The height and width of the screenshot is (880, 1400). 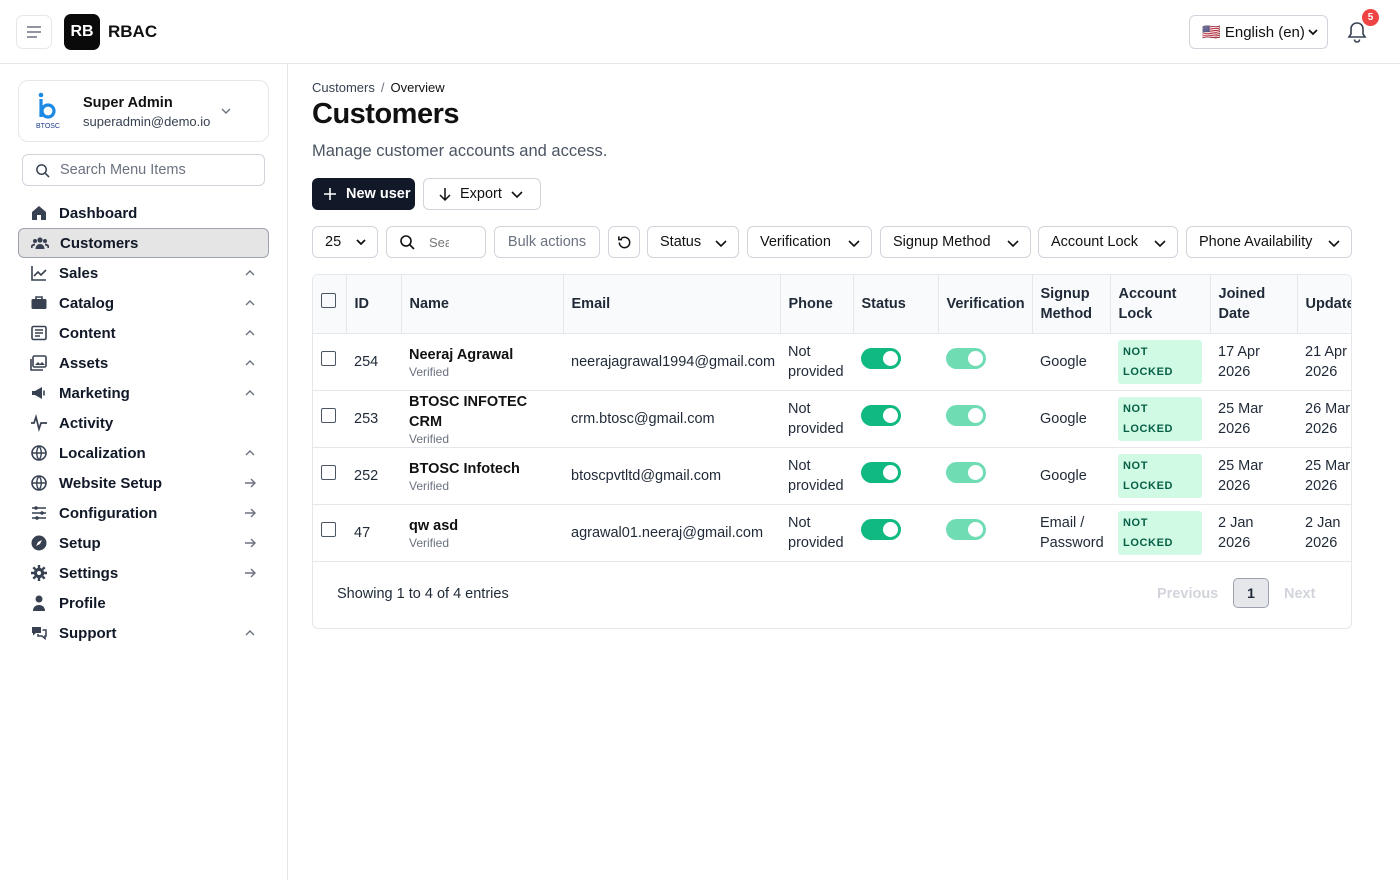 I want to click on verified-label: Verified, so click(x=429, y=371).